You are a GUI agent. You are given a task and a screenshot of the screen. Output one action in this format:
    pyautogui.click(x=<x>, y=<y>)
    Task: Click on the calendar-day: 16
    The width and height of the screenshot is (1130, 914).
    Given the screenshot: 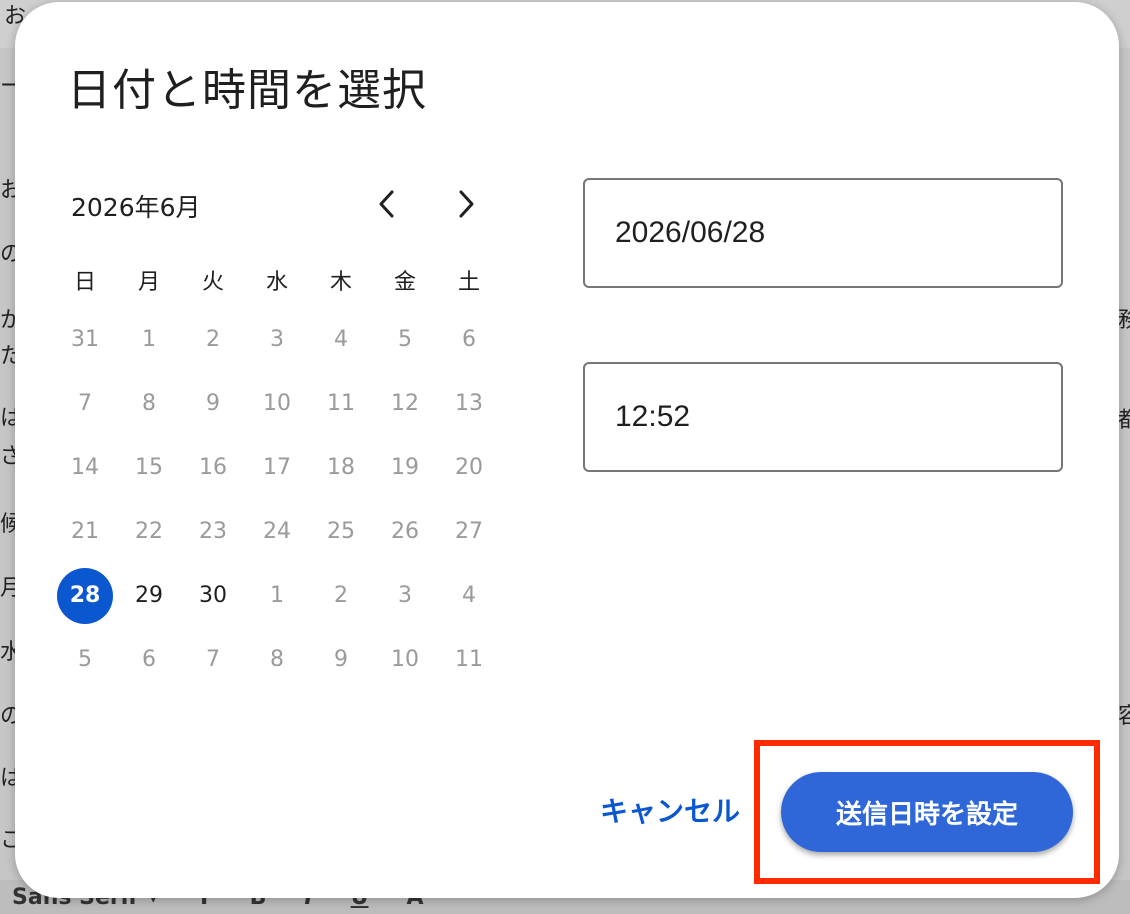 What is the action you would take?
    pyautogui.click(x=213, y=468)
    